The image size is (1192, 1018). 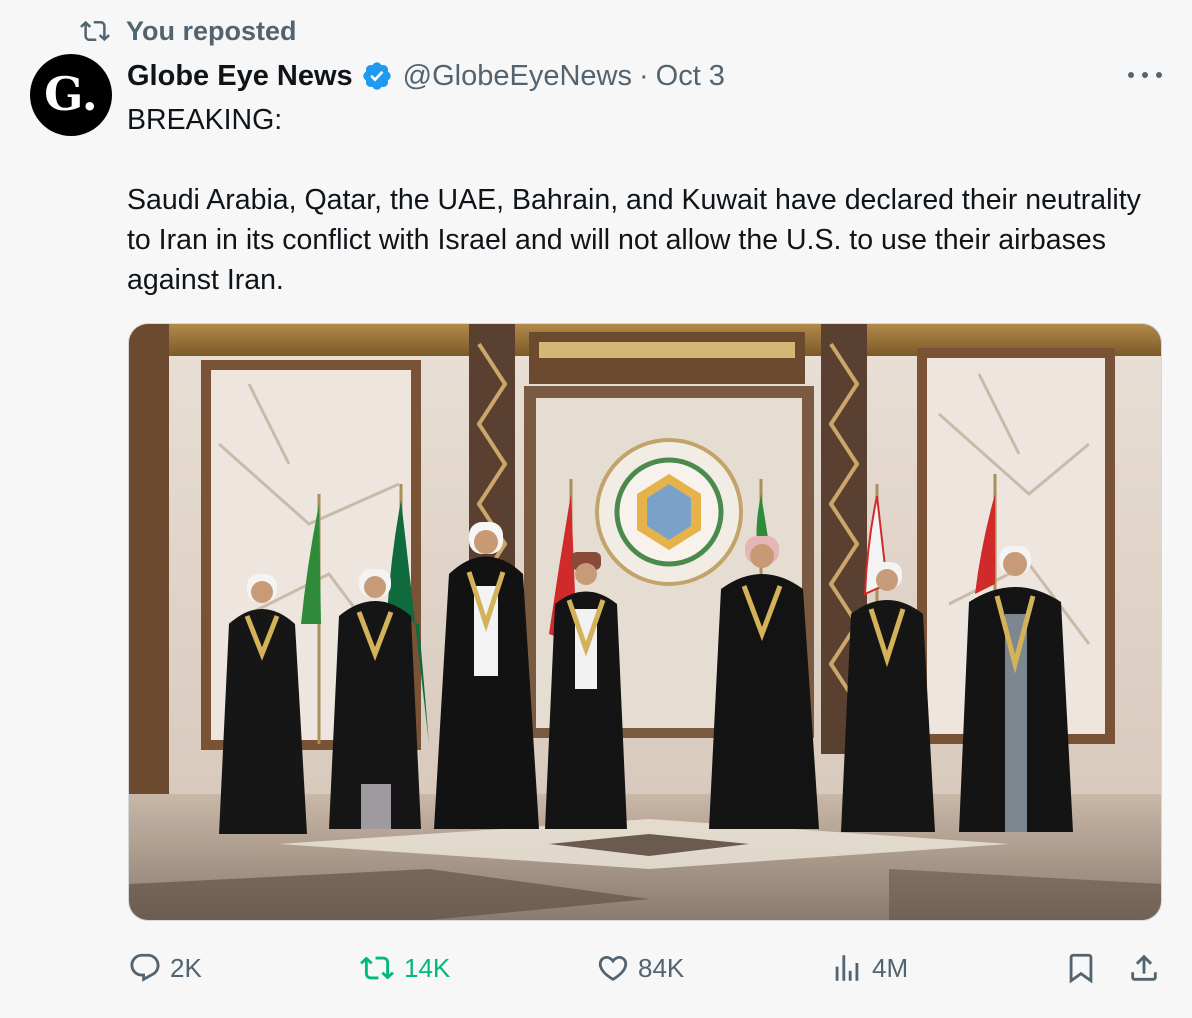 I want to click on repost-banner-label: You reposted, so click(x=211, y=30).